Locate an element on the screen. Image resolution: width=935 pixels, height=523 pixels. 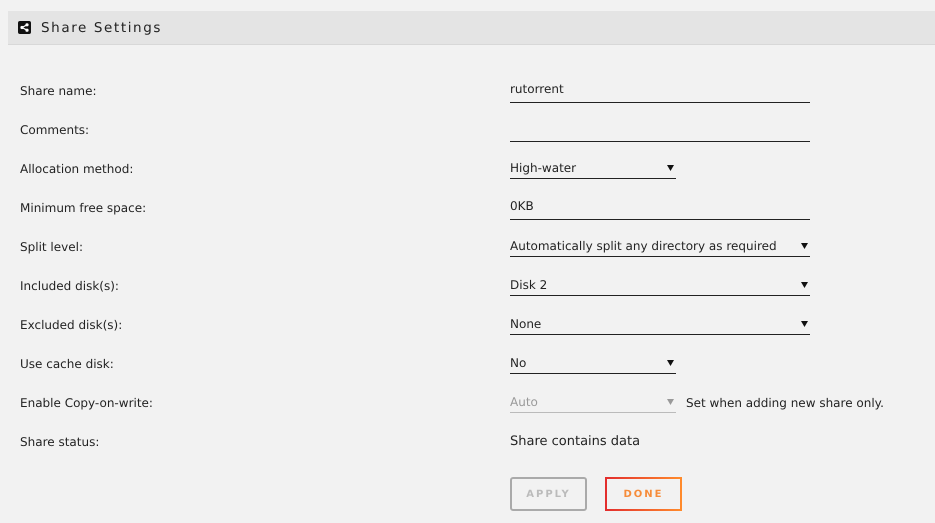
dropdown: Automatically split any directory as required is located at coordinates (660, 246).